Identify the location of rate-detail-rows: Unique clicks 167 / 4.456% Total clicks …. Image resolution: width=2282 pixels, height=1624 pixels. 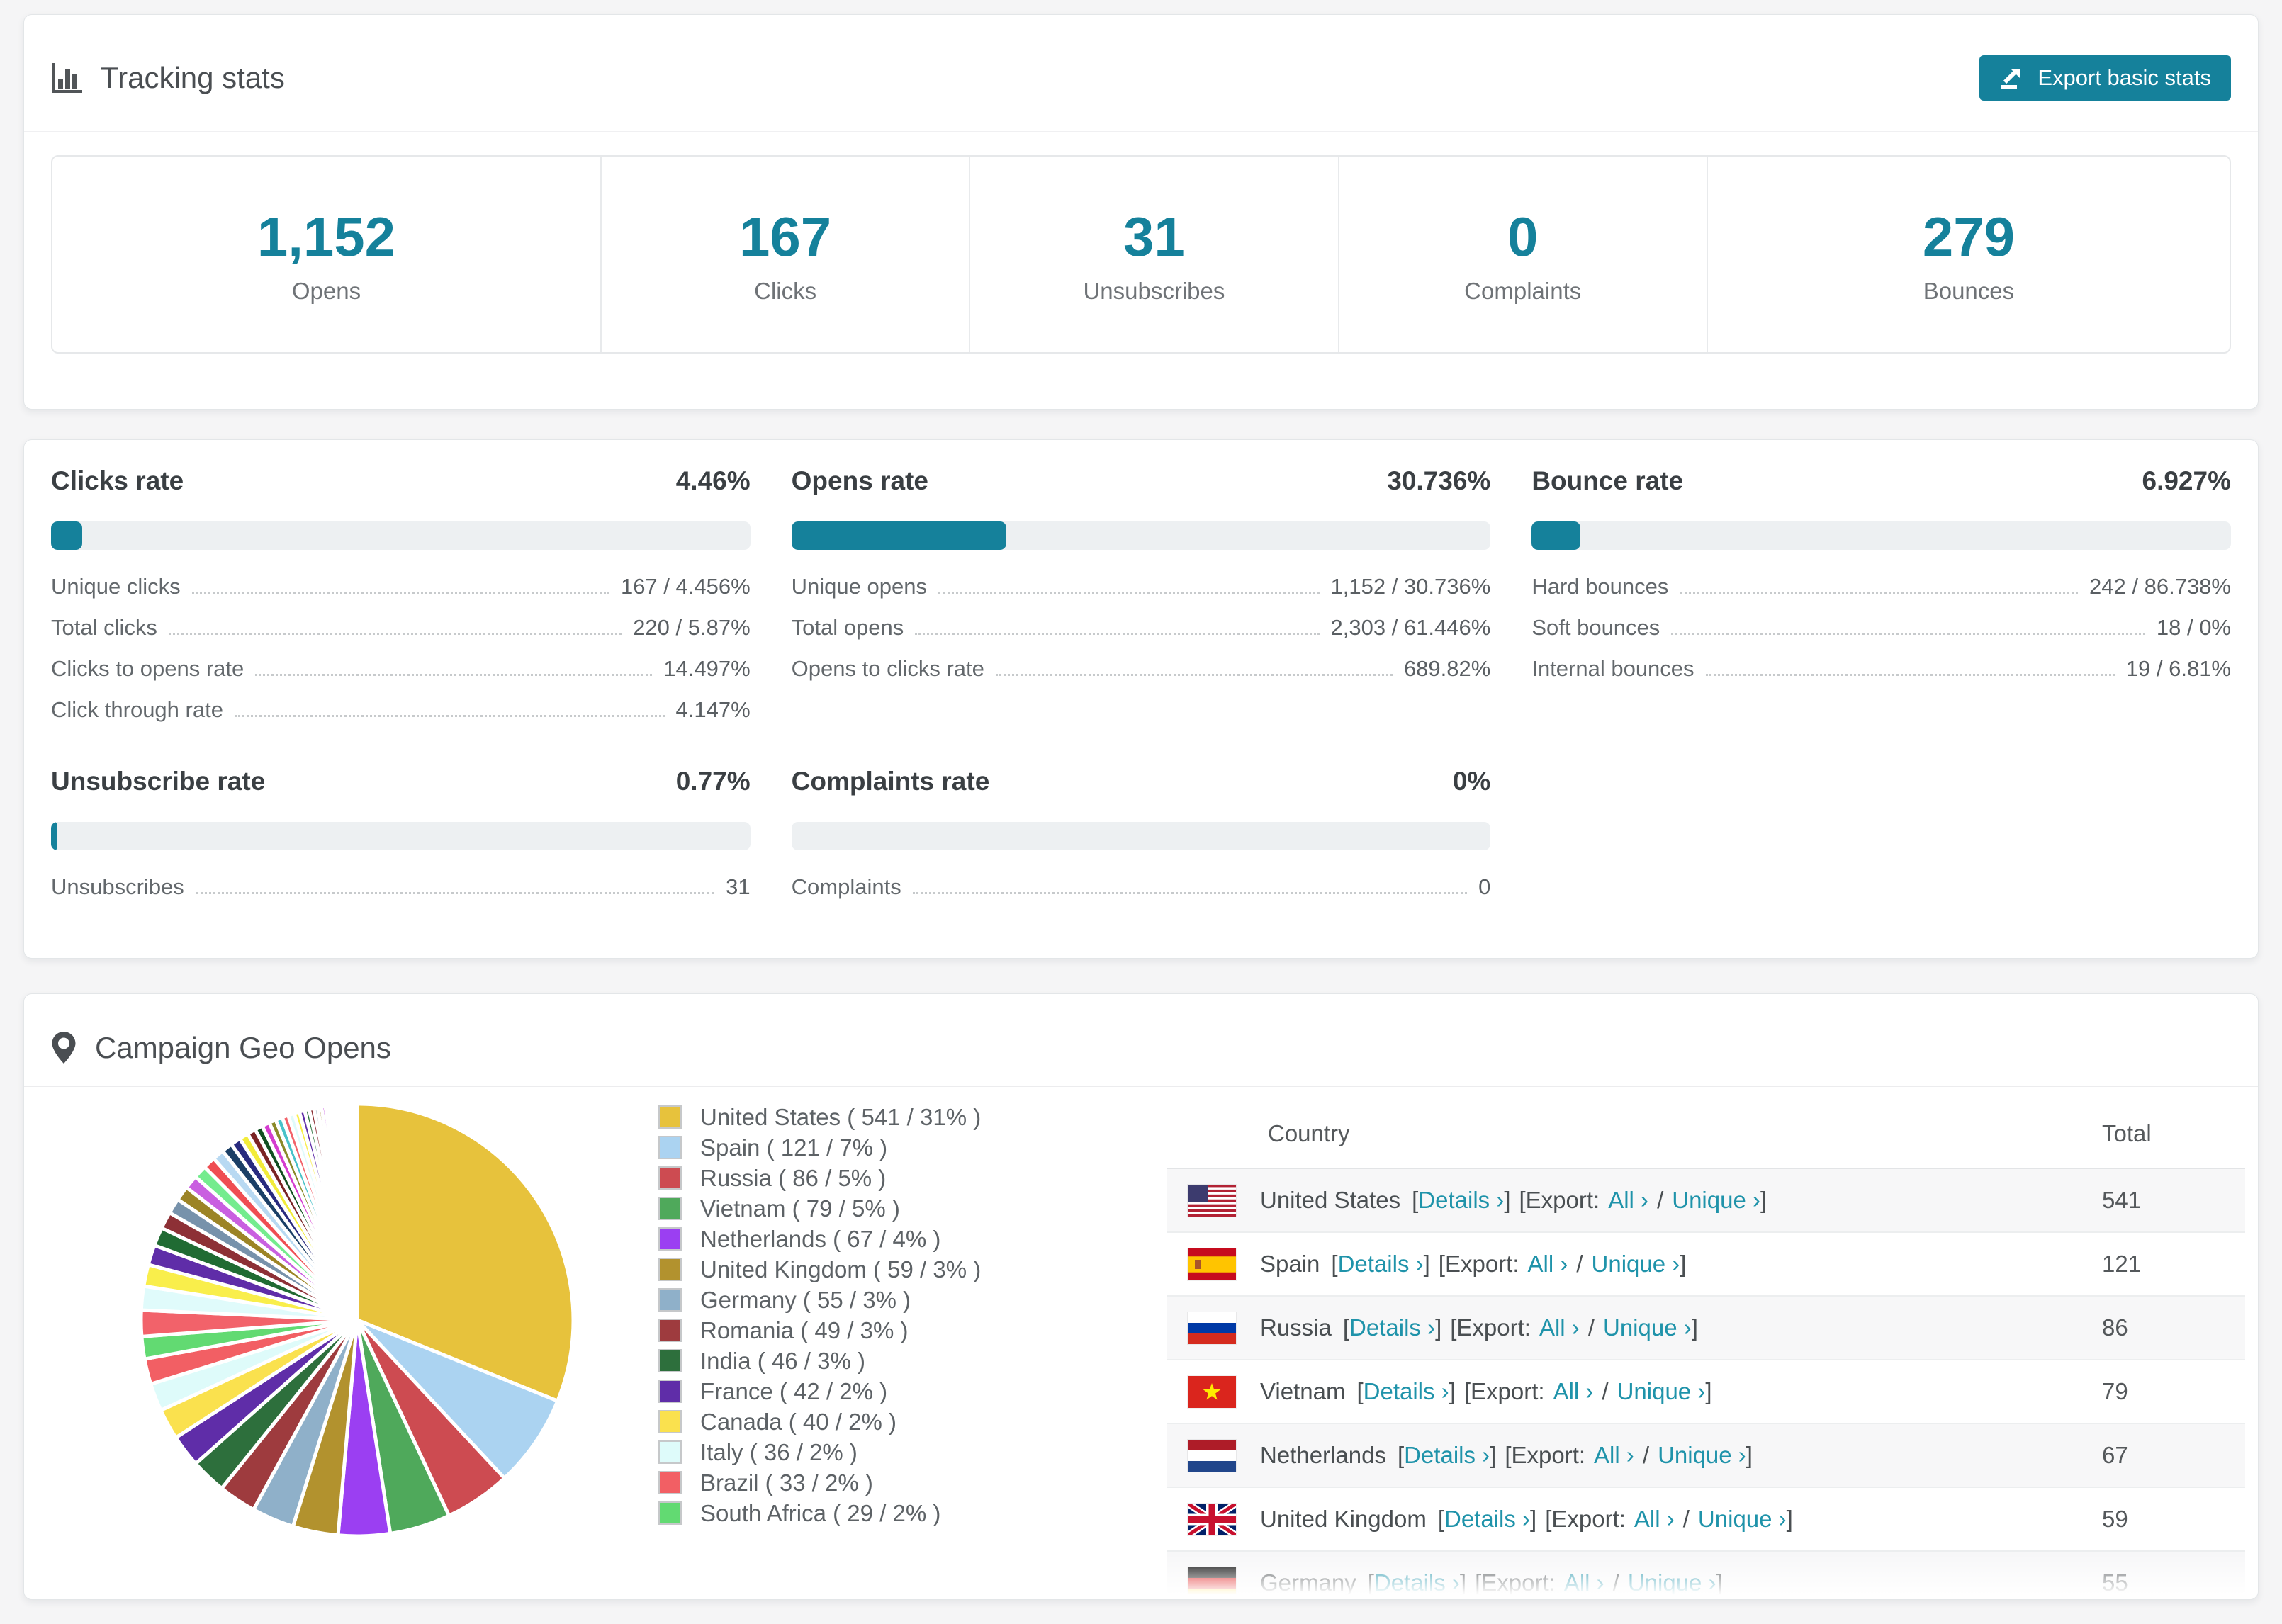
(401, 656).